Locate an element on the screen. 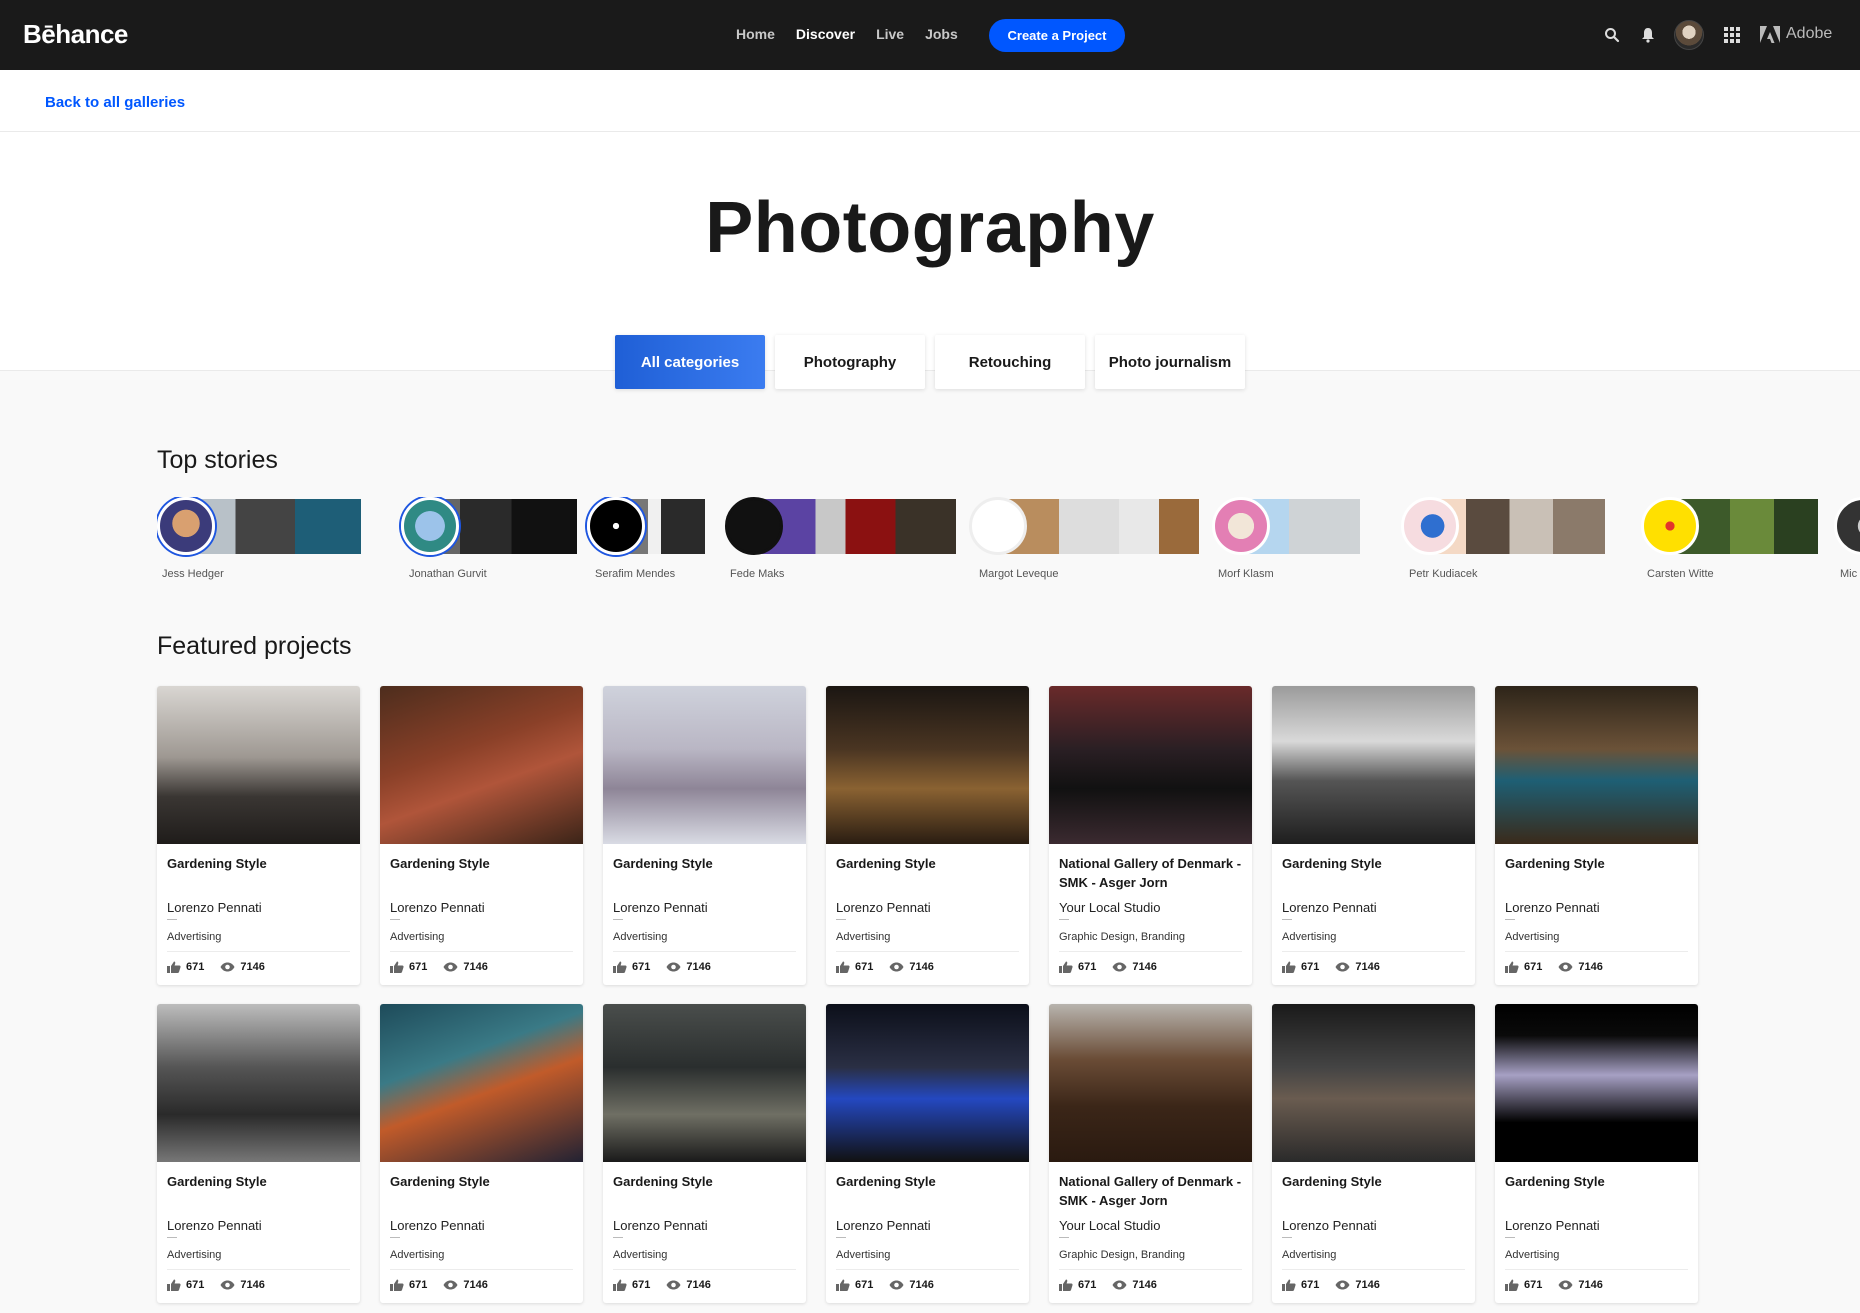 The image size is (1860, 1313). tab-photo-journalism: Photo journalism is located at coordinates (1170, 362).